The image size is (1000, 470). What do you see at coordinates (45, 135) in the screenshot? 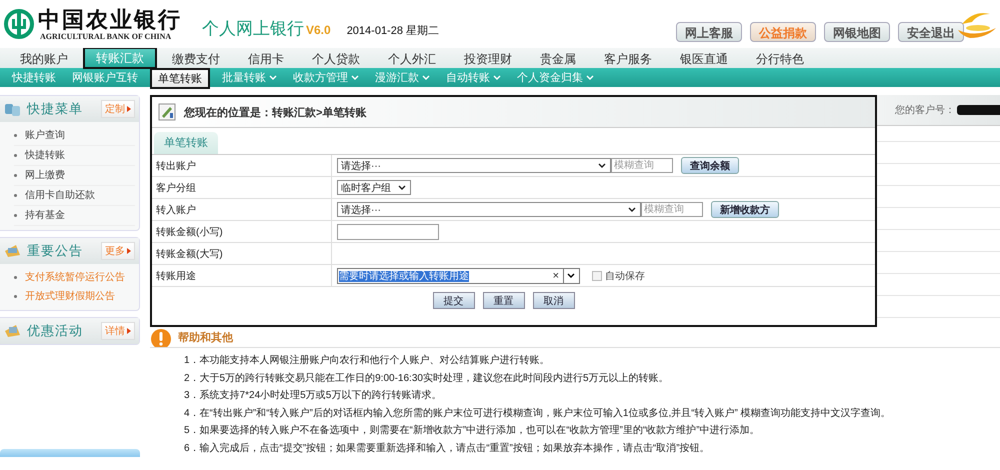
I see `menu-link: 账户查询` at bounding box center [45, 135].